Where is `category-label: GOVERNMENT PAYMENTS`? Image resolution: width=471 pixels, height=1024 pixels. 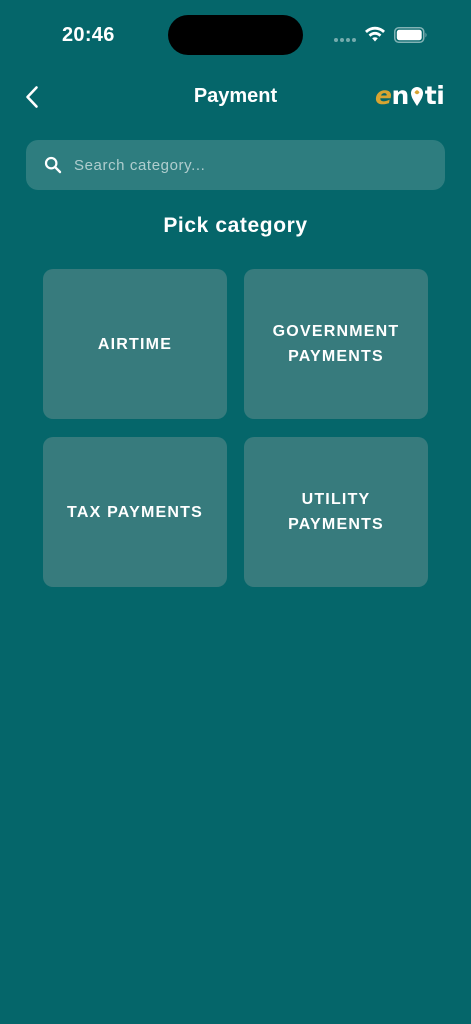 category-label: GOVERNMENT PAYMENTS is located at coordinates (336, 344).